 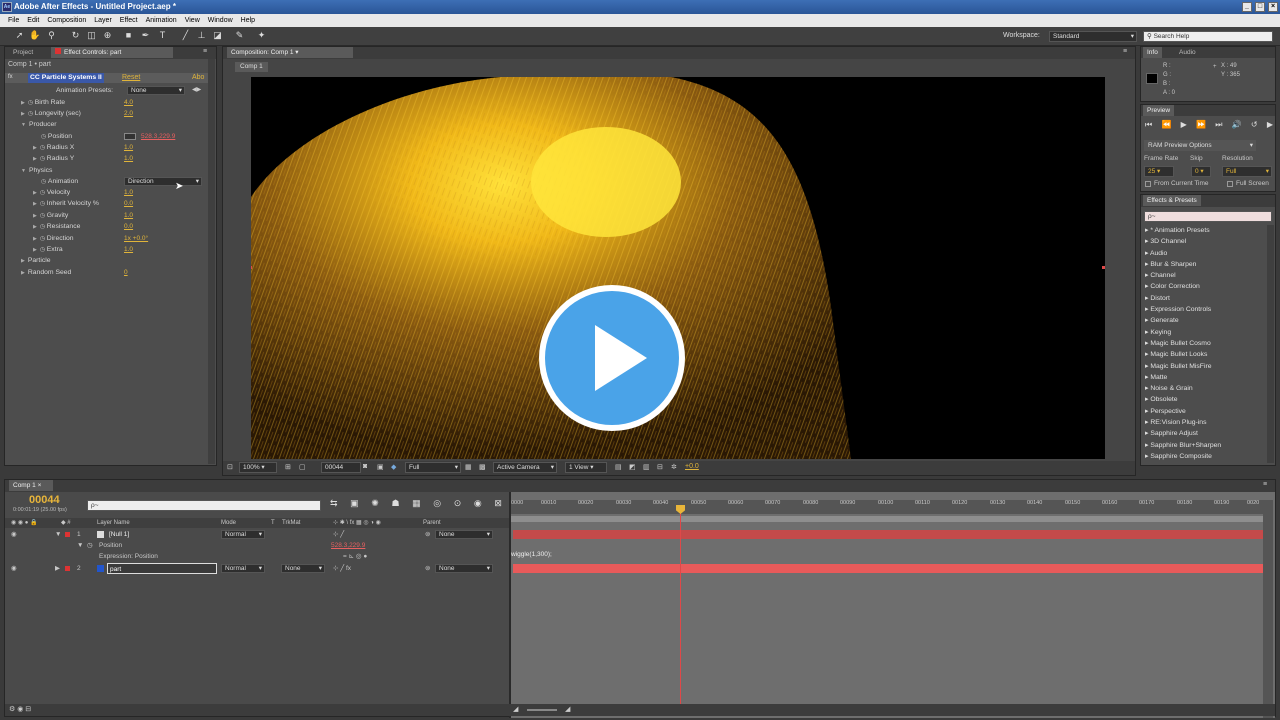 What do you see at coordinates (303, 568) in the screenshot?
I see `trkmat-select: None ▾` at bounding box center [303, 568].